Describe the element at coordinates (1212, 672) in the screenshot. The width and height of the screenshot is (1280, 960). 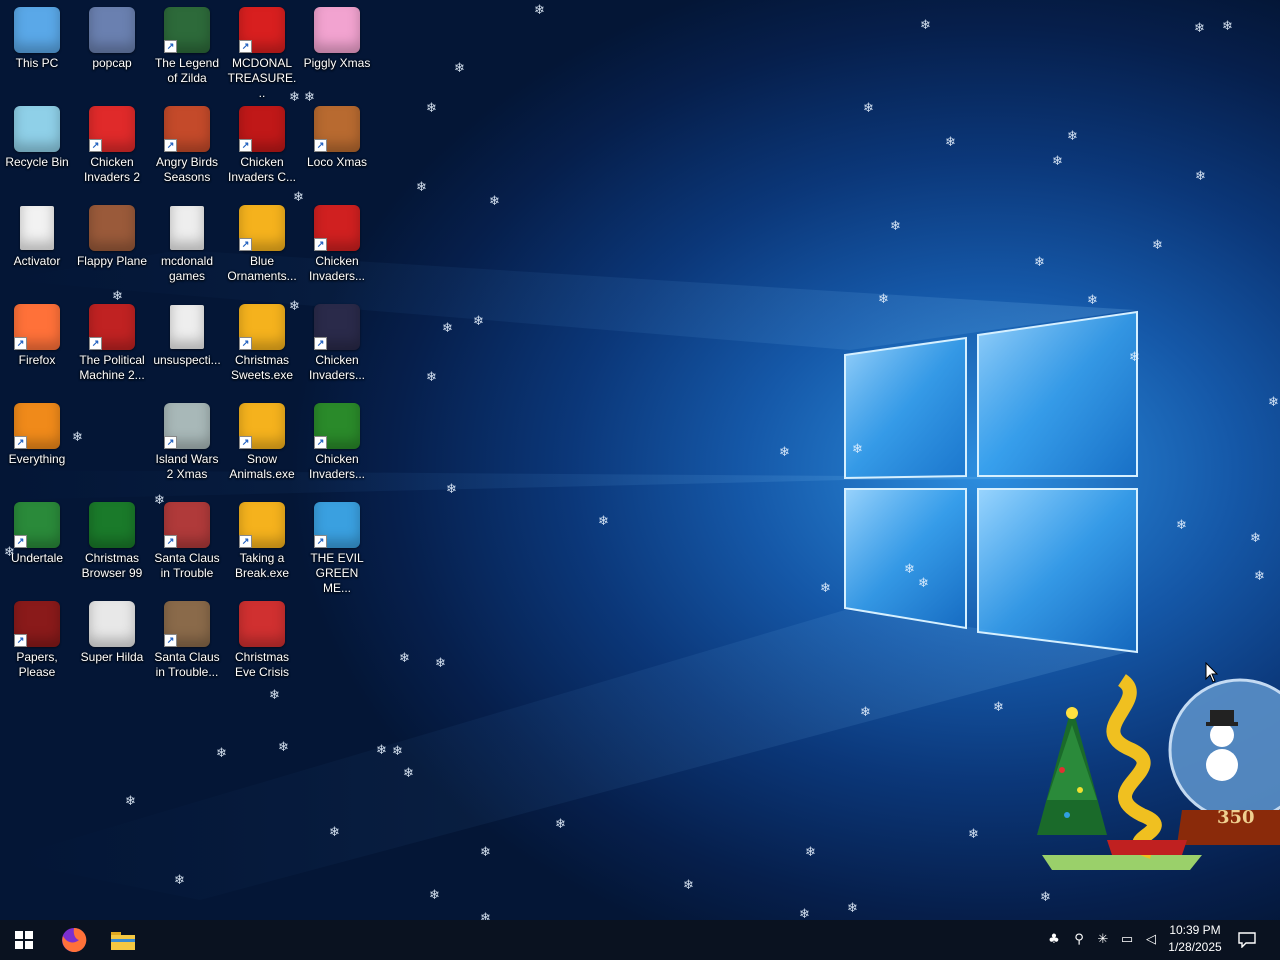
I see `mouse-cursor` at that location.